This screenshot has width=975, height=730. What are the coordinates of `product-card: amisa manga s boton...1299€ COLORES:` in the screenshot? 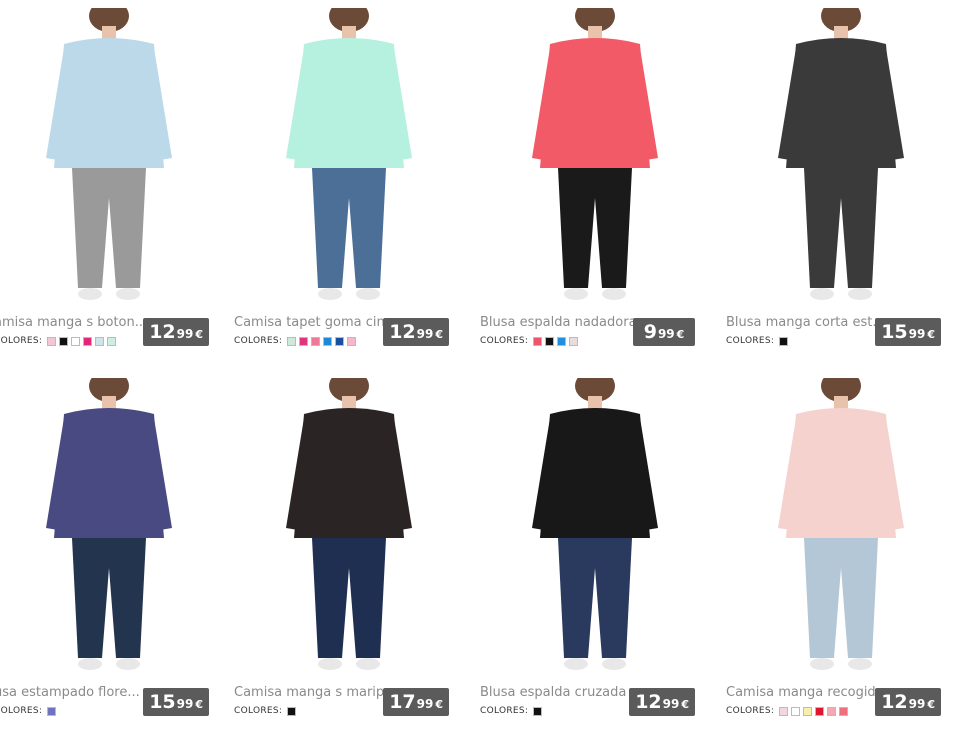 It's located at (112, 184).